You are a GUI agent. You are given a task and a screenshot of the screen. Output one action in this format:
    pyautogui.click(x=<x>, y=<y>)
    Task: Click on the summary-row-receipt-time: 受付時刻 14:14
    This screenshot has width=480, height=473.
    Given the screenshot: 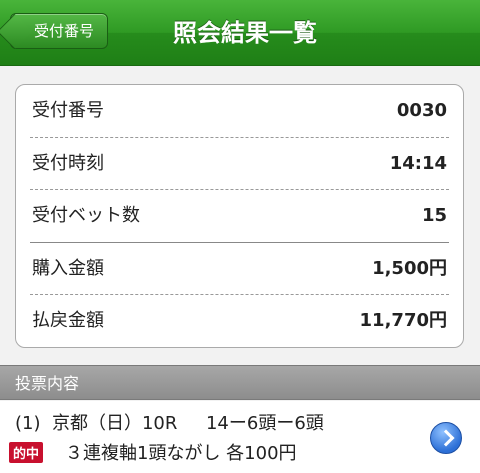 What is the action you would take?
    pyautogui.click(x=239, y=164)
    